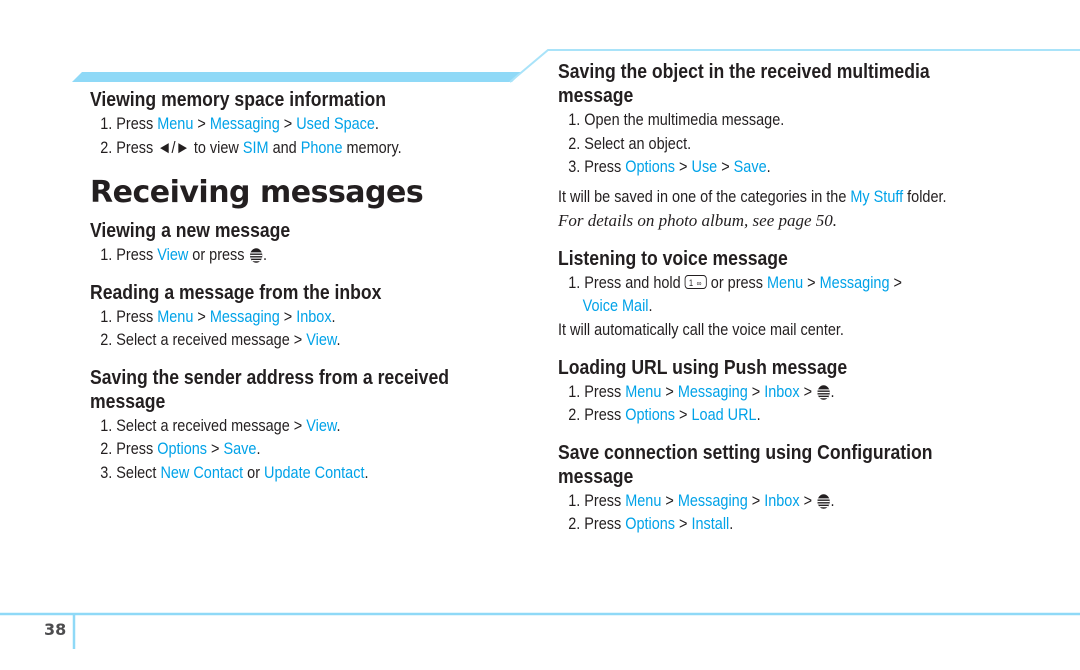 Image resolution: width=1080 pixels, height=670 pixels. Describe the element at coordinates (183, 254) in the screenshot. I see `new-message-step-1: 1. Press View or press .` at that location.